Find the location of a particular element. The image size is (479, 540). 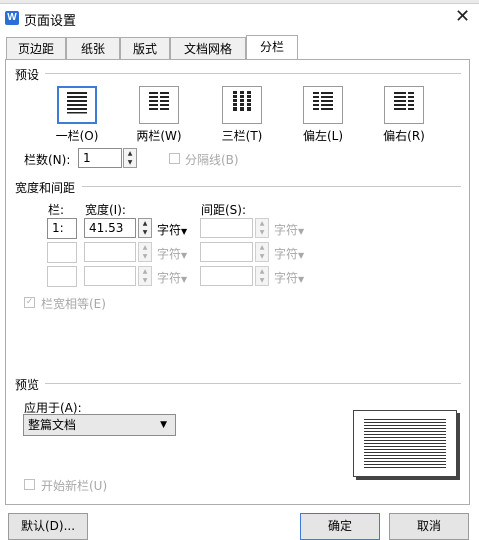

spacing-unit-label-1: 字符 is located at coordinates (286, 230).